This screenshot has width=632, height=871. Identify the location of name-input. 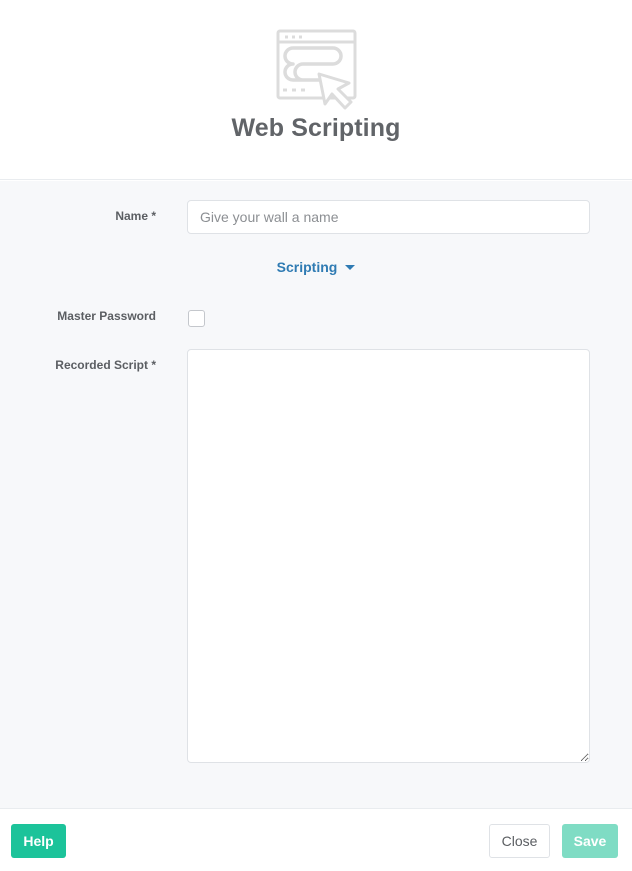
(388, 217).